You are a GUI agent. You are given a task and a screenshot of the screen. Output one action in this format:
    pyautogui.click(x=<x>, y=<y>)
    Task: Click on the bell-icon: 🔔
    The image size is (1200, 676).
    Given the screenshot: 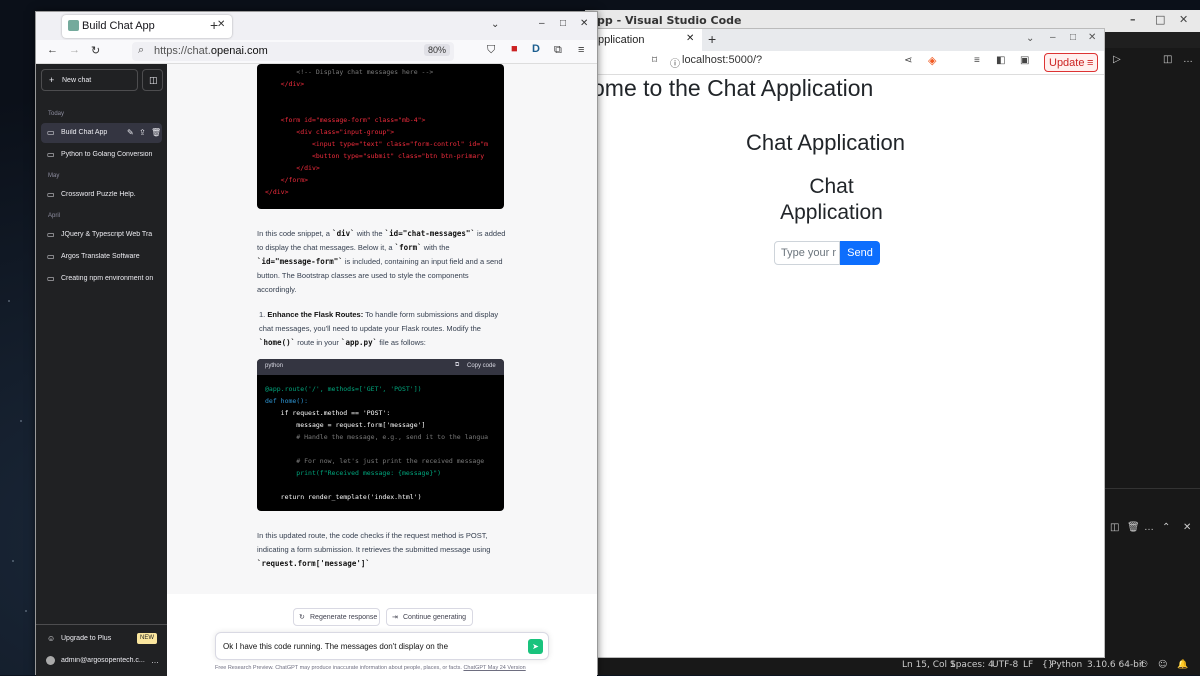 What is the action you would take?
    pyautogui.click(x=1182, y=665)
    